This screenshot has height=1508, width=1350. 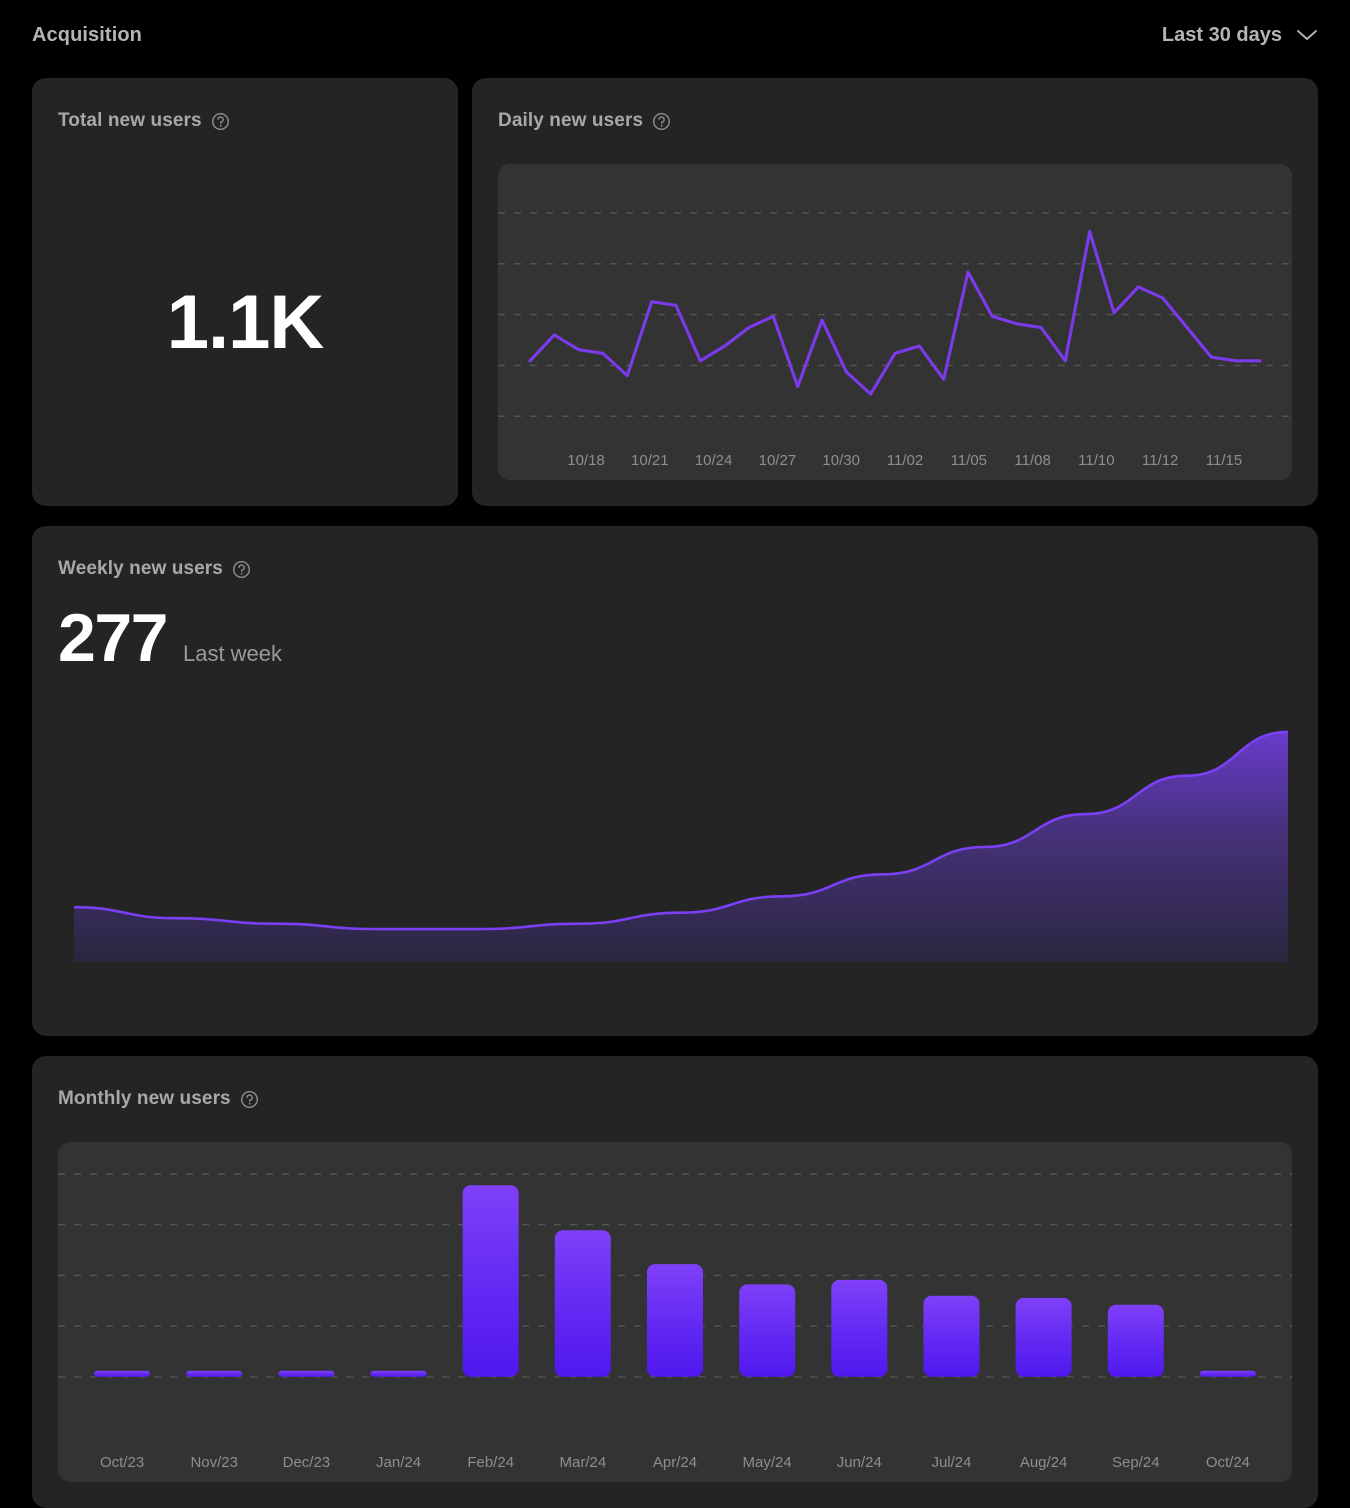 What do you see at coordinates (87, 34) in the screenshot?
I see `page-title: Acquisition` at bounding box center [87, 34].